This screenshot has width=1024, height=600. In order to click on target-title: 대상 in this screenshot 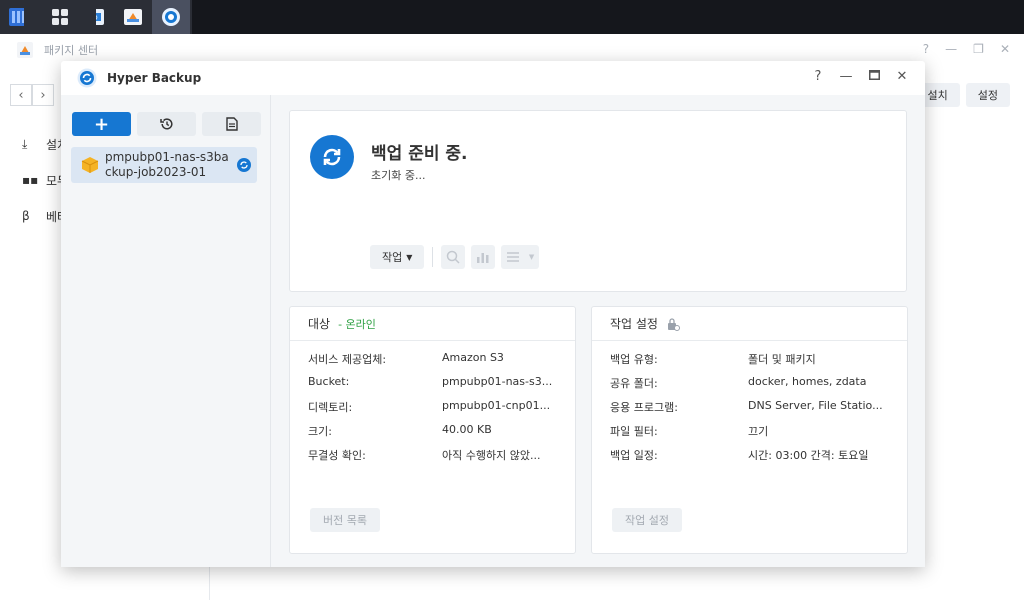, I will do `click(319, 324)`.